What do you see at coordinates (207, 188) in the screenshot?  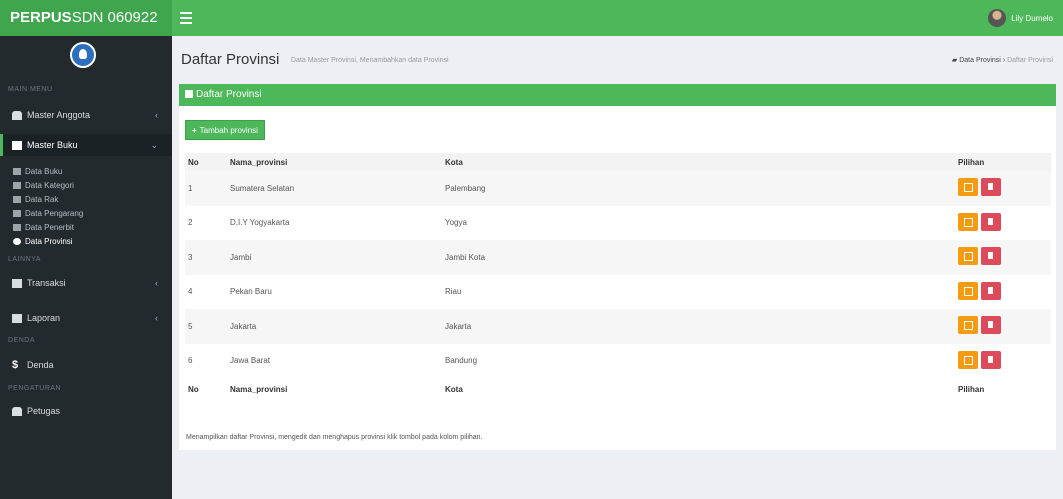 I see `cell-no: 1` at bounding box center [207, 188].